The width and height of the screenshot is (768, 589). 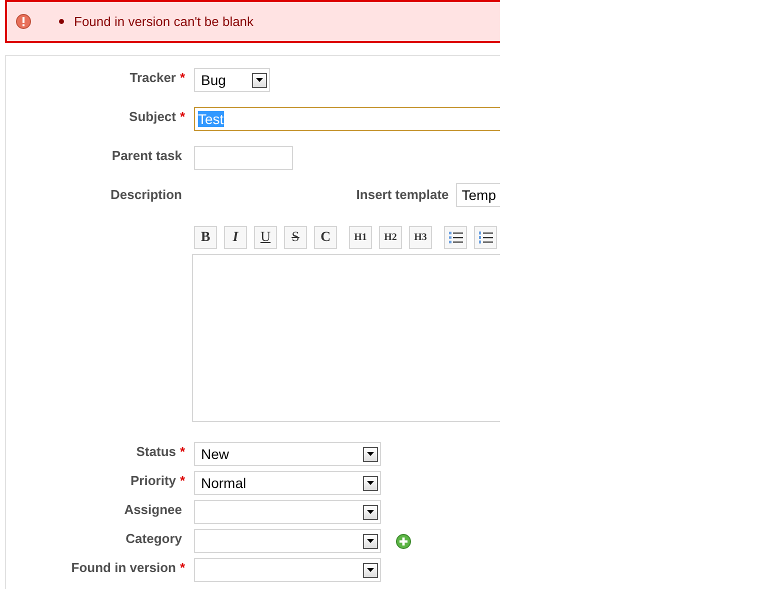 I want to click on field-label: Description, so click(x=146, y=195).